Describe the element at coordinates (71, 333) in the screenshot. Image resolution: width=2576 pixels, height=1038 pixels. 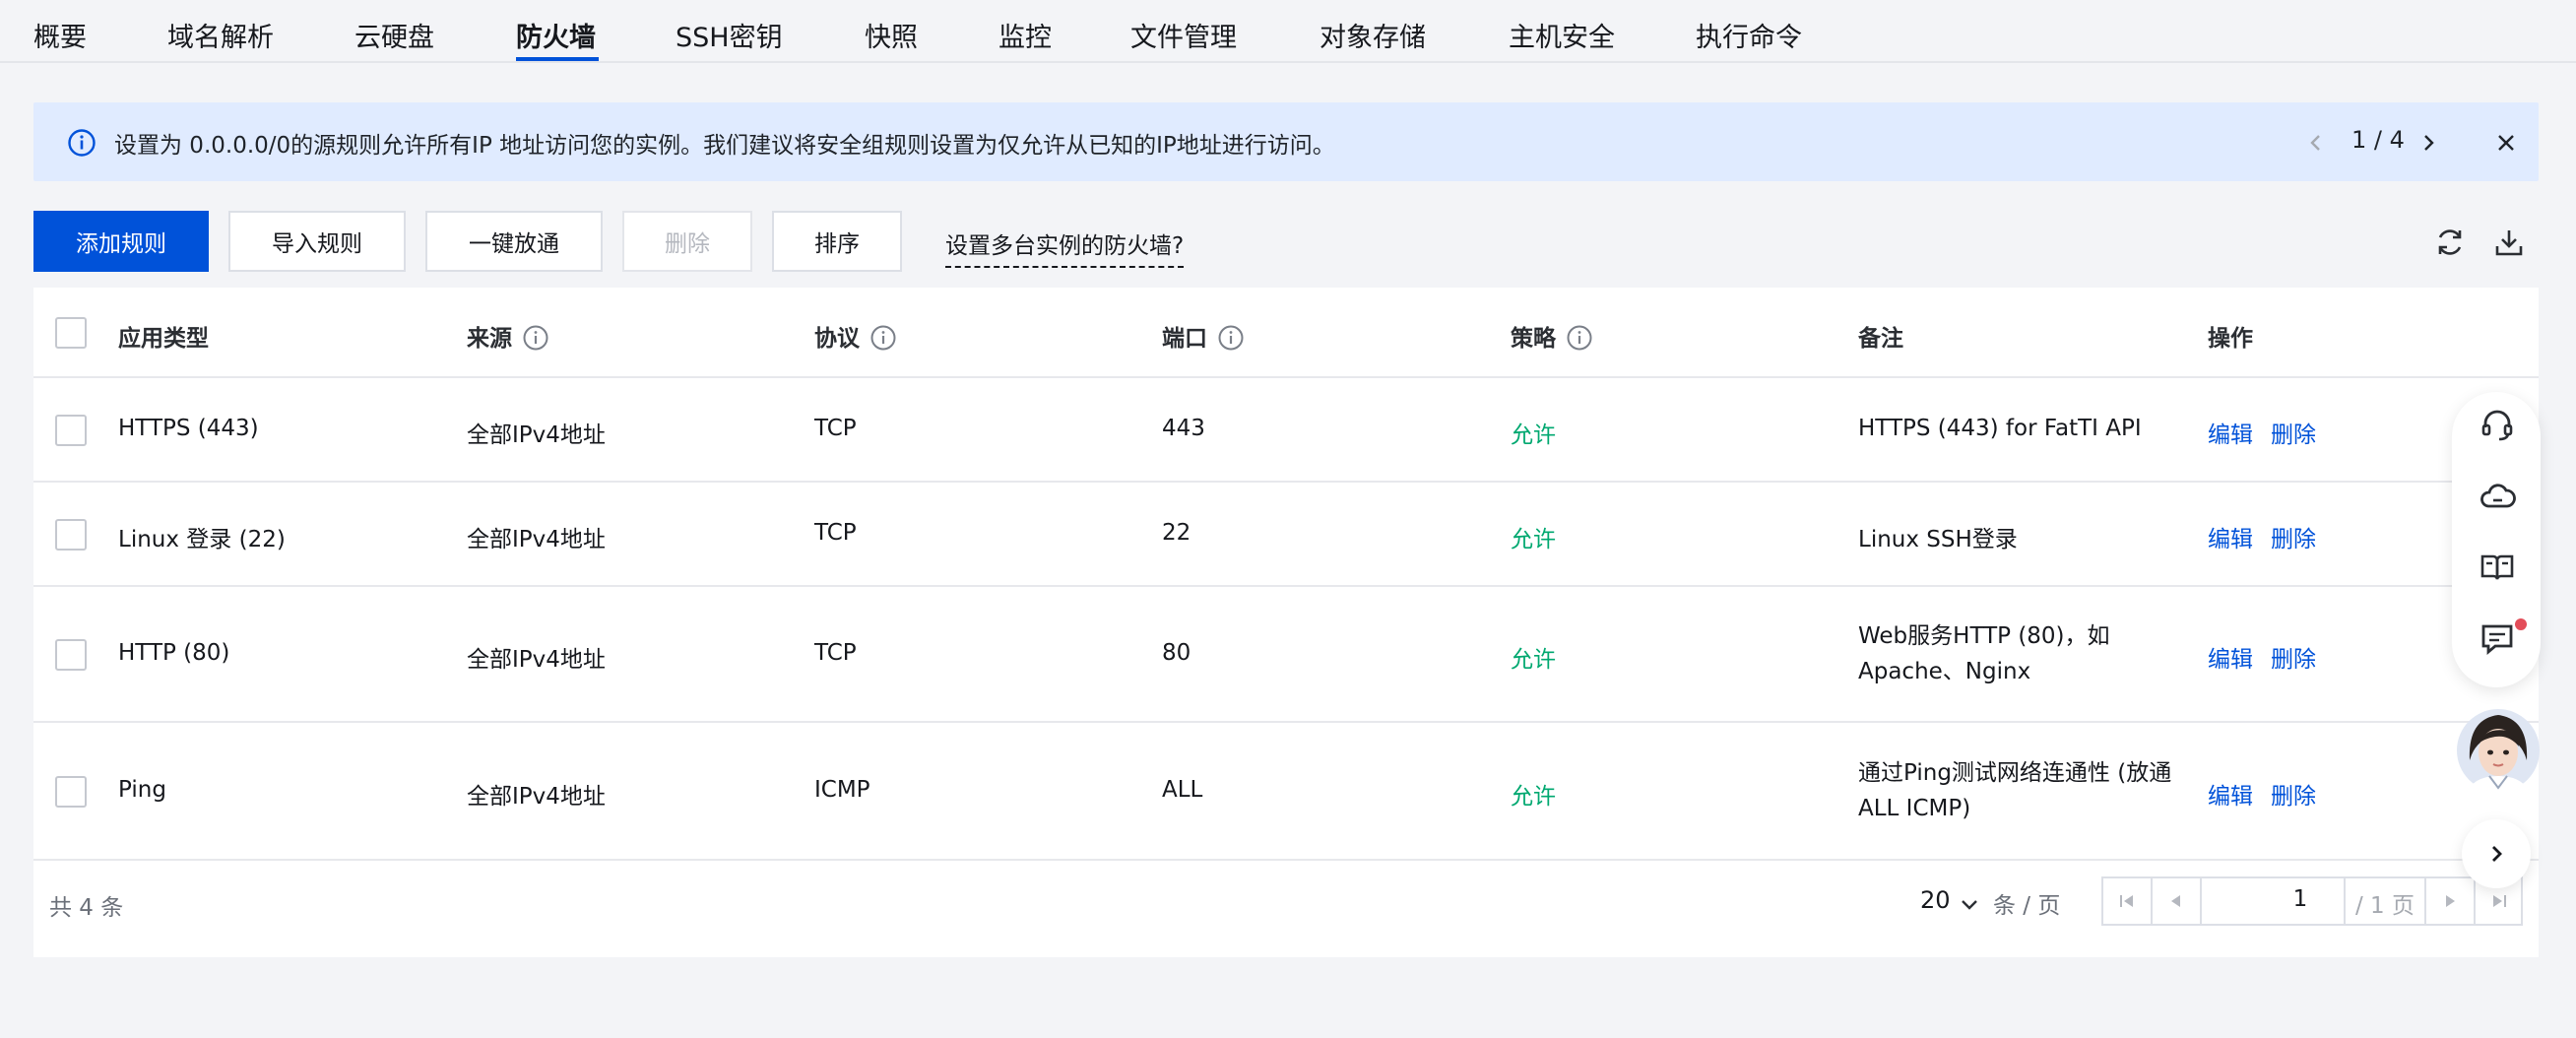
I see `select-all-checkbox` at that location.